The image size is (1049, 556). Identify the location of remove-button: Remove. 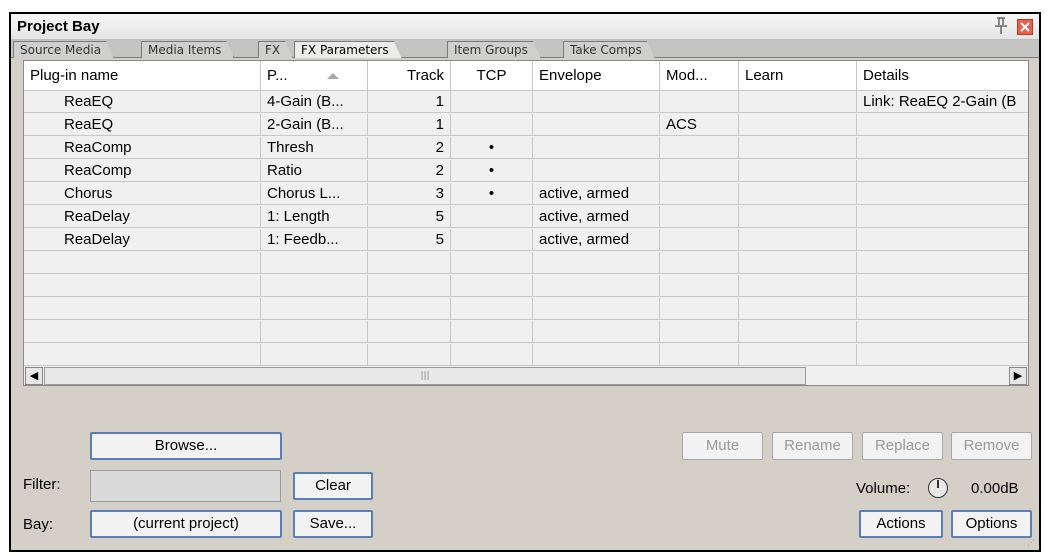
(991, 446).